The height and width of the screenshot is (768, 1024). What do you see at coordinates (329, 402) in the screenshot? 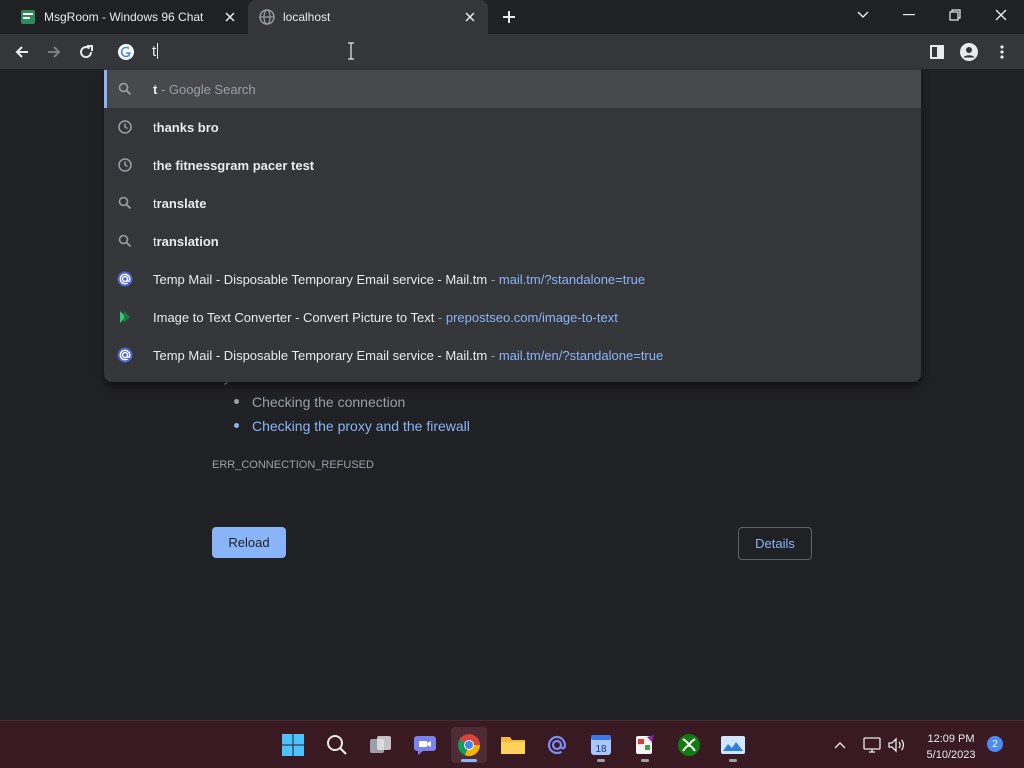
I see `suggestion-checking-connection: Checking the connection` at bounding box center [329, 402].